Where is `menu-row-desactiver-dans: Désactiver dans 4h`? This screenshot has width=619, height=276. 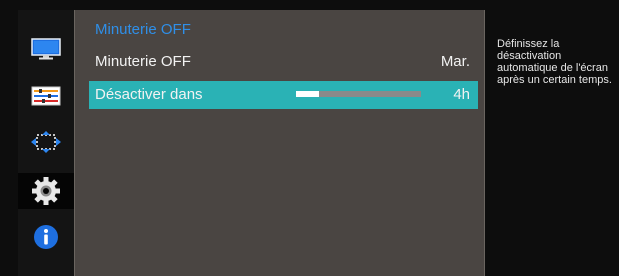 menu-row-desactiver-dans: Désactiver dans 4h is located at coordinates (283, 95).